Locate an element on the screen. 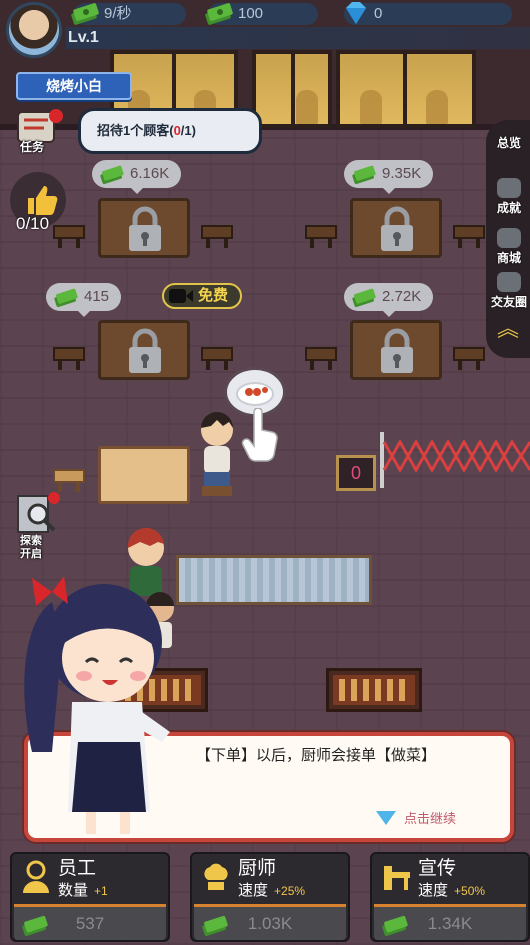 This screenshot has height=945, width=530. task-bubble: 招待1个顾客(0/1) is located at coordinates (170, 131).